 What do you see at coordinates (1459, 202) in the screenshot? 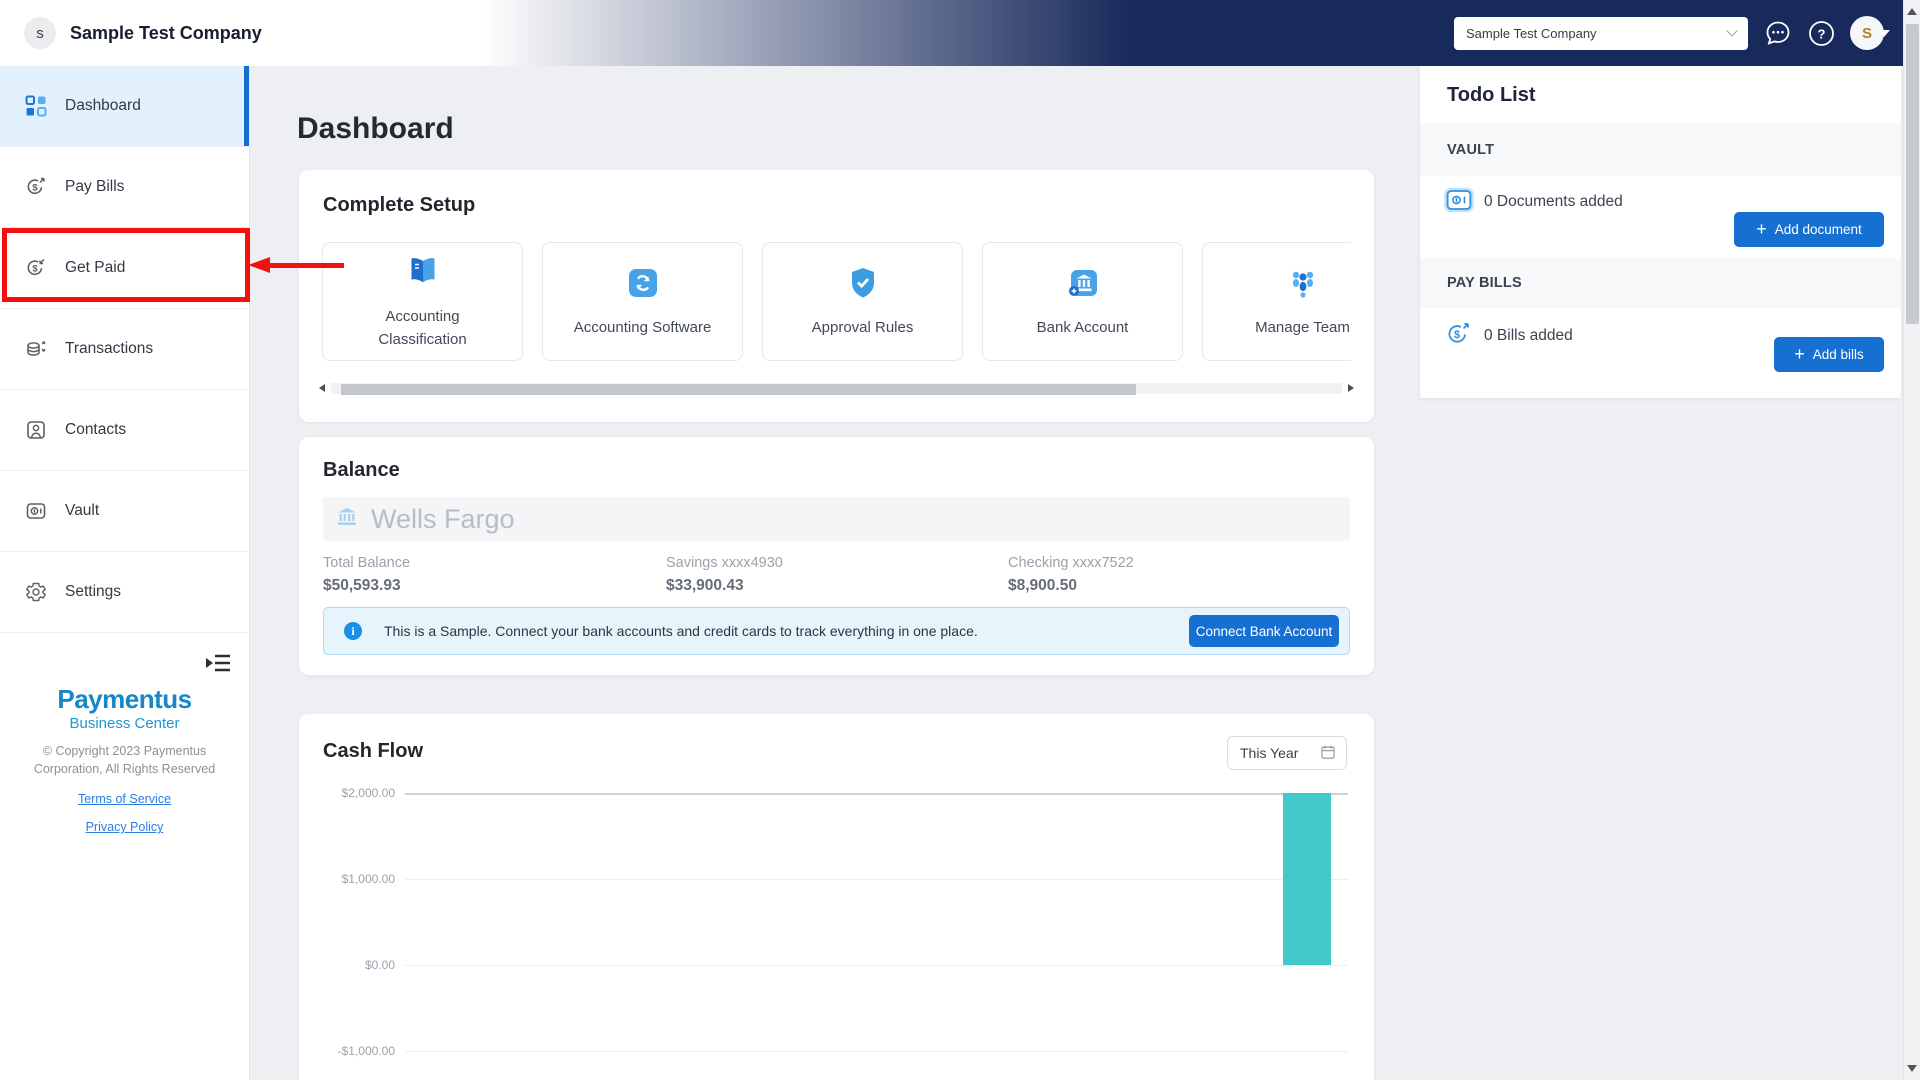
I see `vault-document-icon` at bounding box center [1459, 202].